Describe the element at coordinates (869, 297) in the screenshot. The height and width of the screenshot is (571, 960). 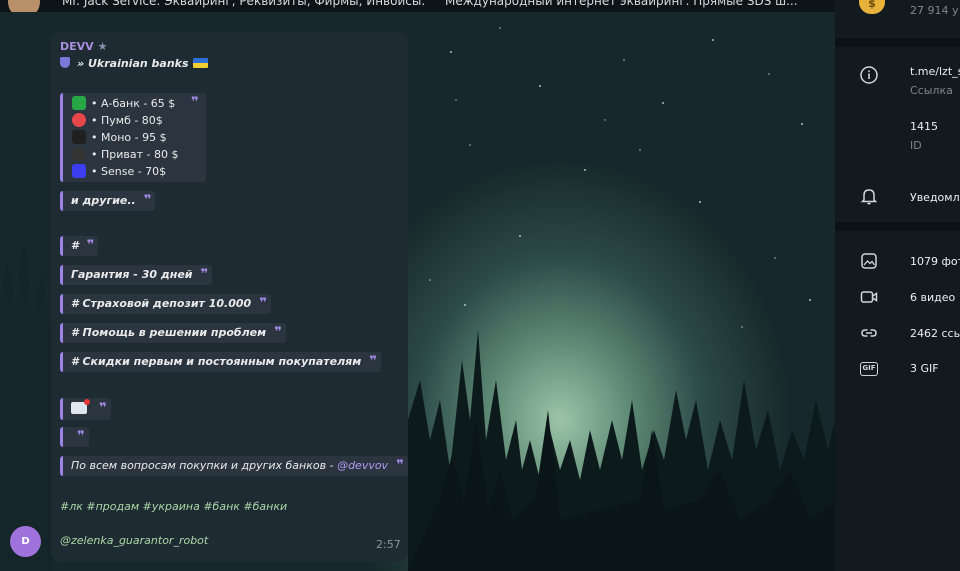
I see `video-icon` at that location.